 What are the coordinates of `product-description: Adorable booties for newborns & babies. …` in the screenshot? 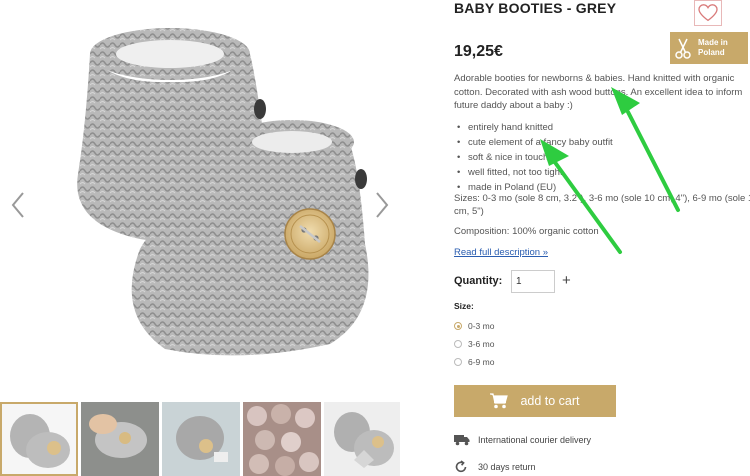 It's located at (598, 92).